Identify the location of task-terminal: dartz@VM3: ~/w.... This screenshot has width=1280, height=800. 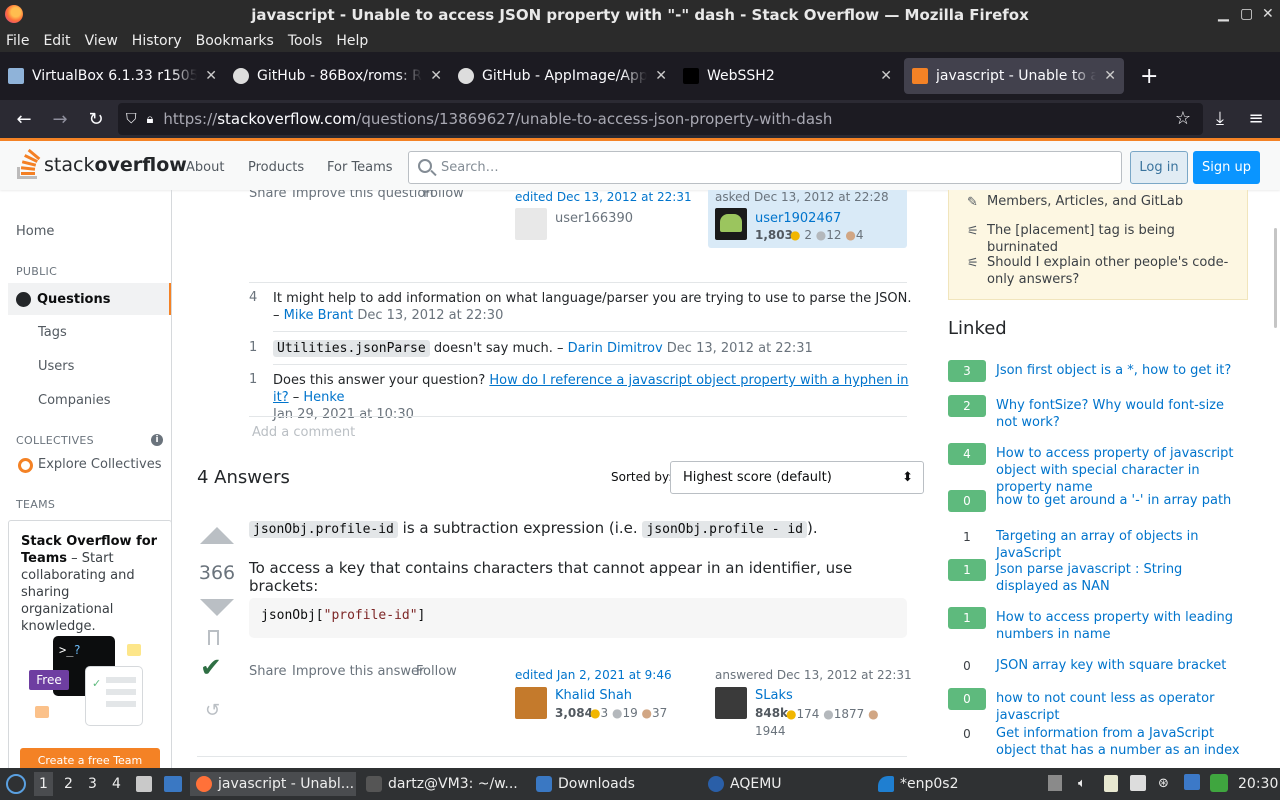
(446, 784).